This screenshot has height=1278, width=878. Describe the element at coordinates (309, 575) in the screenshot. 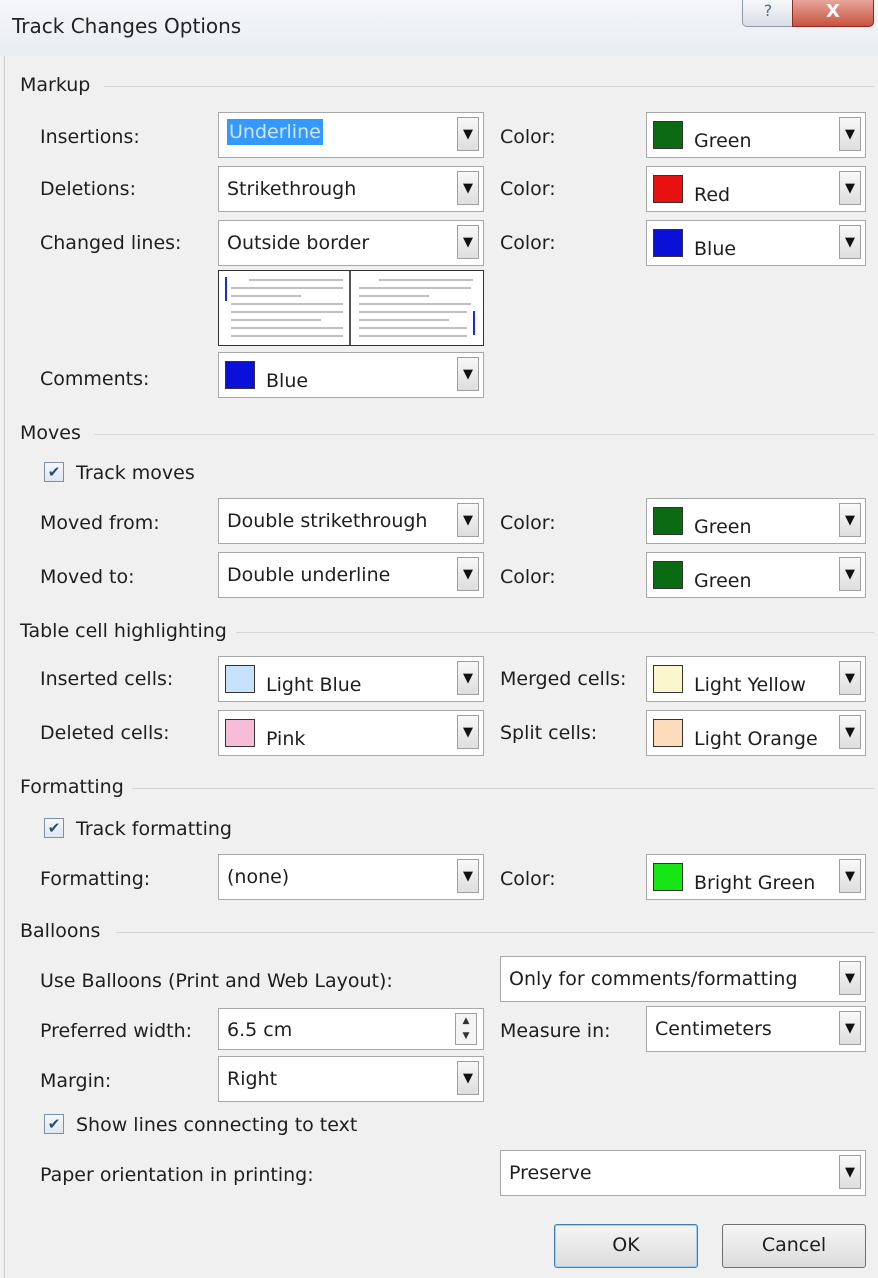

I see `moved-to-value: Double underline` at that location.